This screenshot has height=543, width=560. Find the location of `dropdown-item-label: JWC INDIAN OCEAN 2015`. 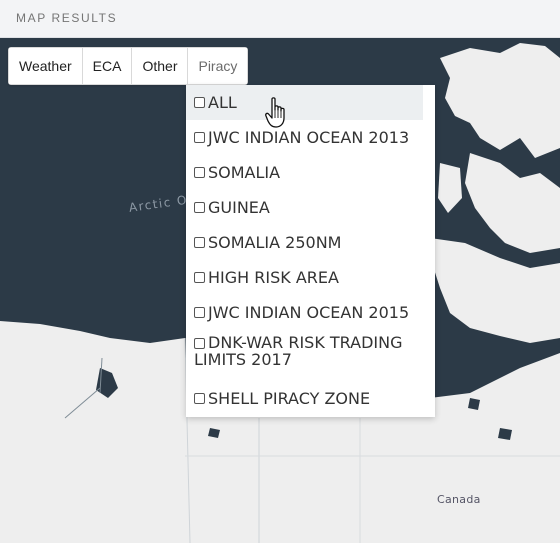

dropdown-item-label: JWC INDIAN OCEAN 2015 is located at coordinates (309, 312).